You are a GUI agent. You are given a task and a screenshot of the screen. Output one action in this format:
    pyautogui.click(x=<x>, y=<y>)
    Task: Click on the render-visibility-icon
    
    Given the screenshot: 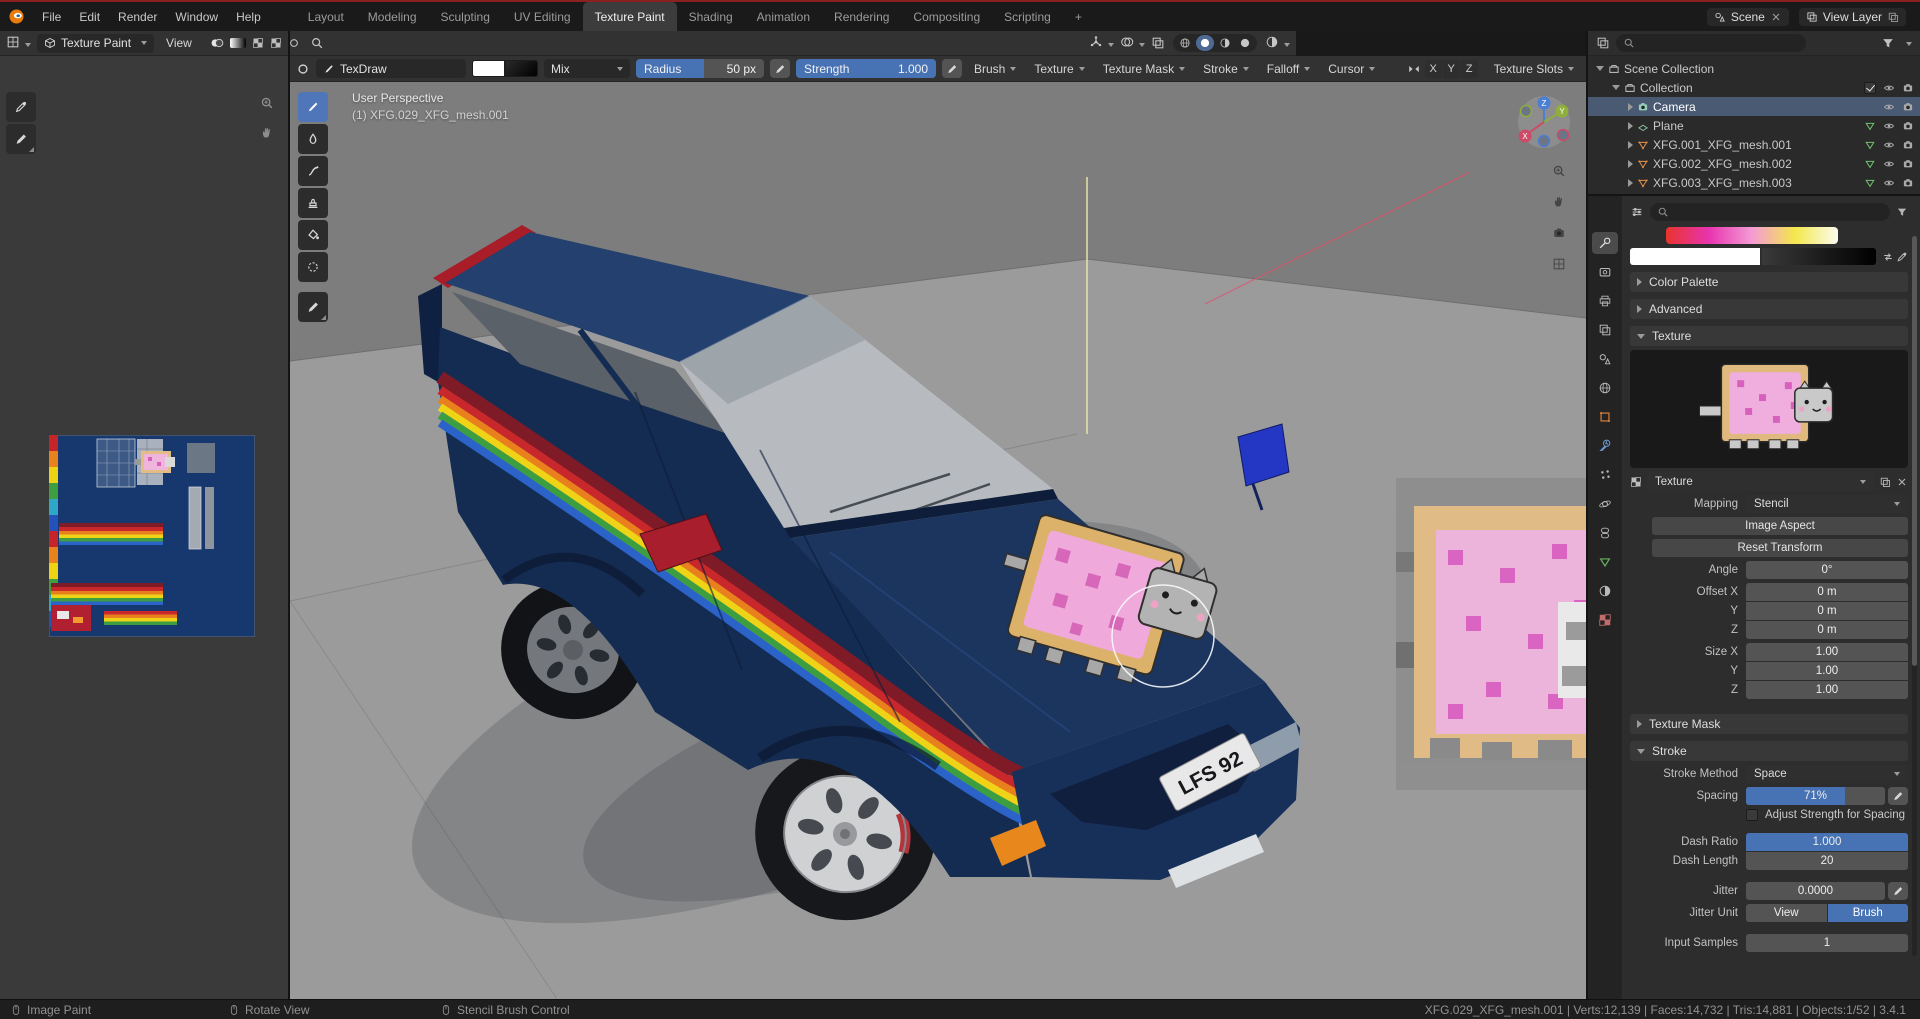 What is the action you would take?
    pyautogui.click(x=1908, y=107)
    